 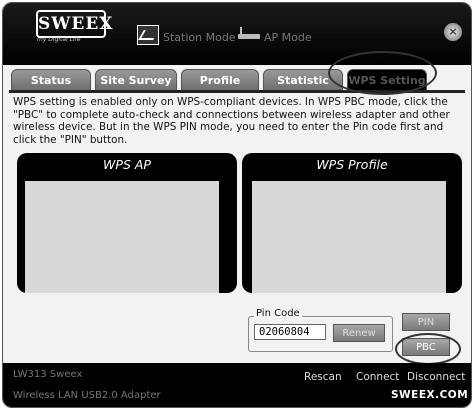 What do you see at coordinates (352, 164) in the screenshot?
I see `wps-profile-title: WPS Profile` at bounding box center [352, 164].